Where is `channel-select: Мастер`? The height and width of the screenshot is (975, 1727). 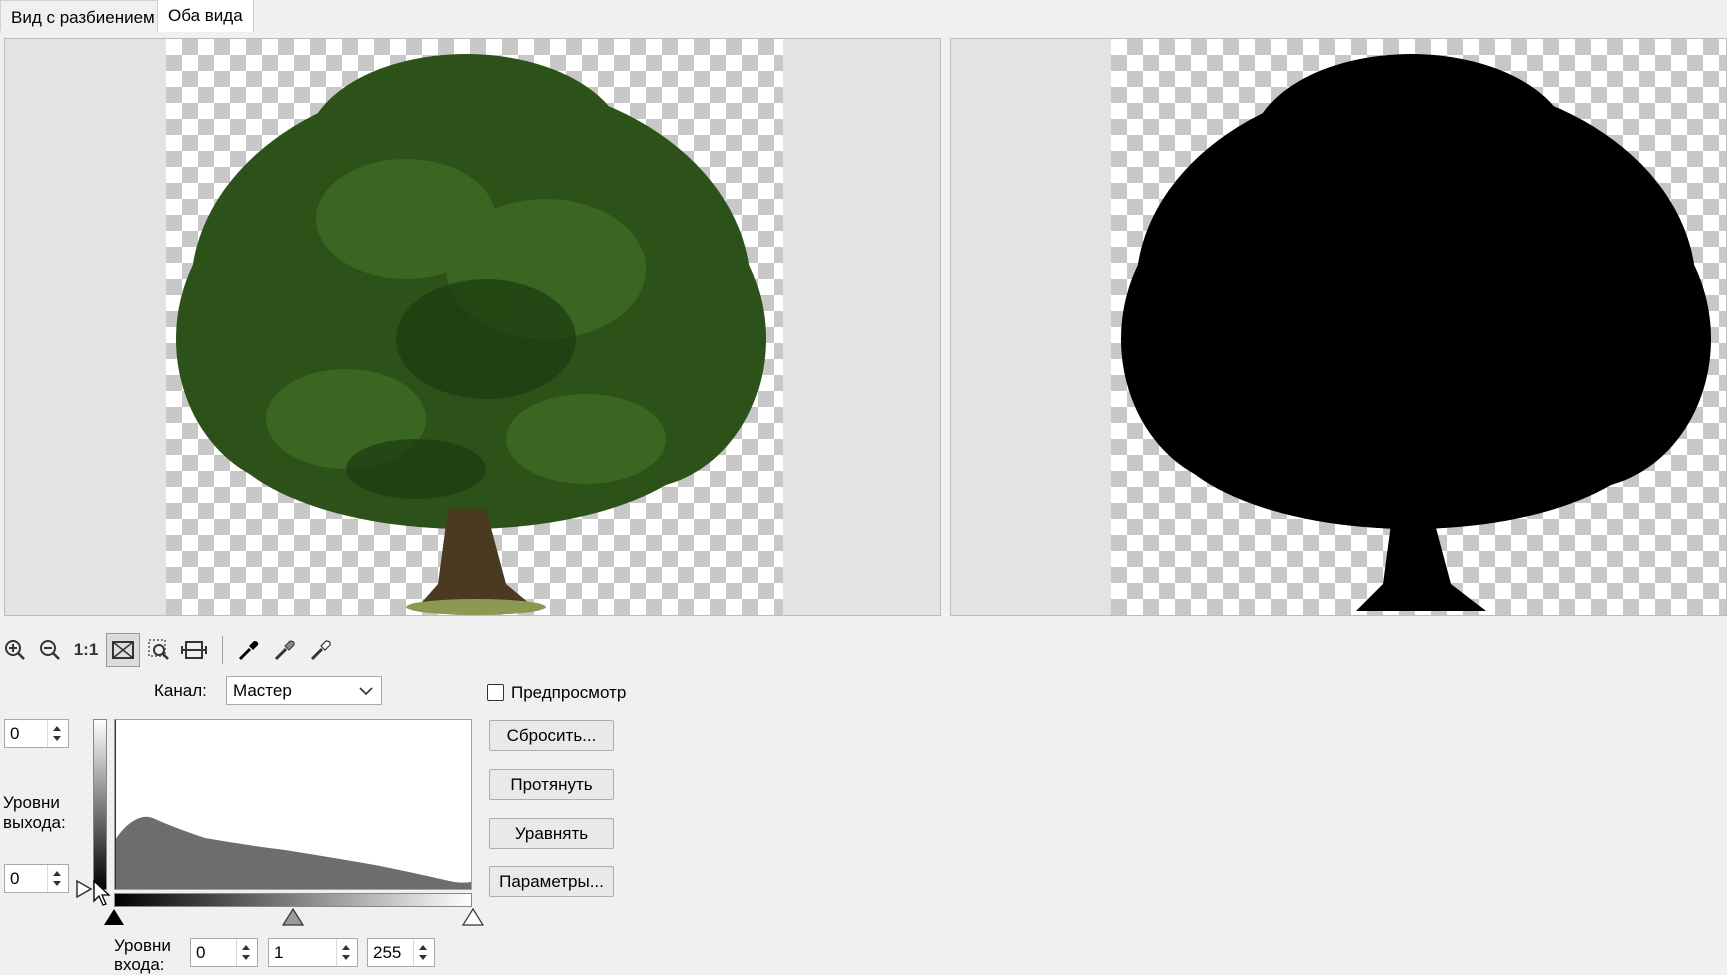 channel-select: Мастер is located at coordinates (304, 690).